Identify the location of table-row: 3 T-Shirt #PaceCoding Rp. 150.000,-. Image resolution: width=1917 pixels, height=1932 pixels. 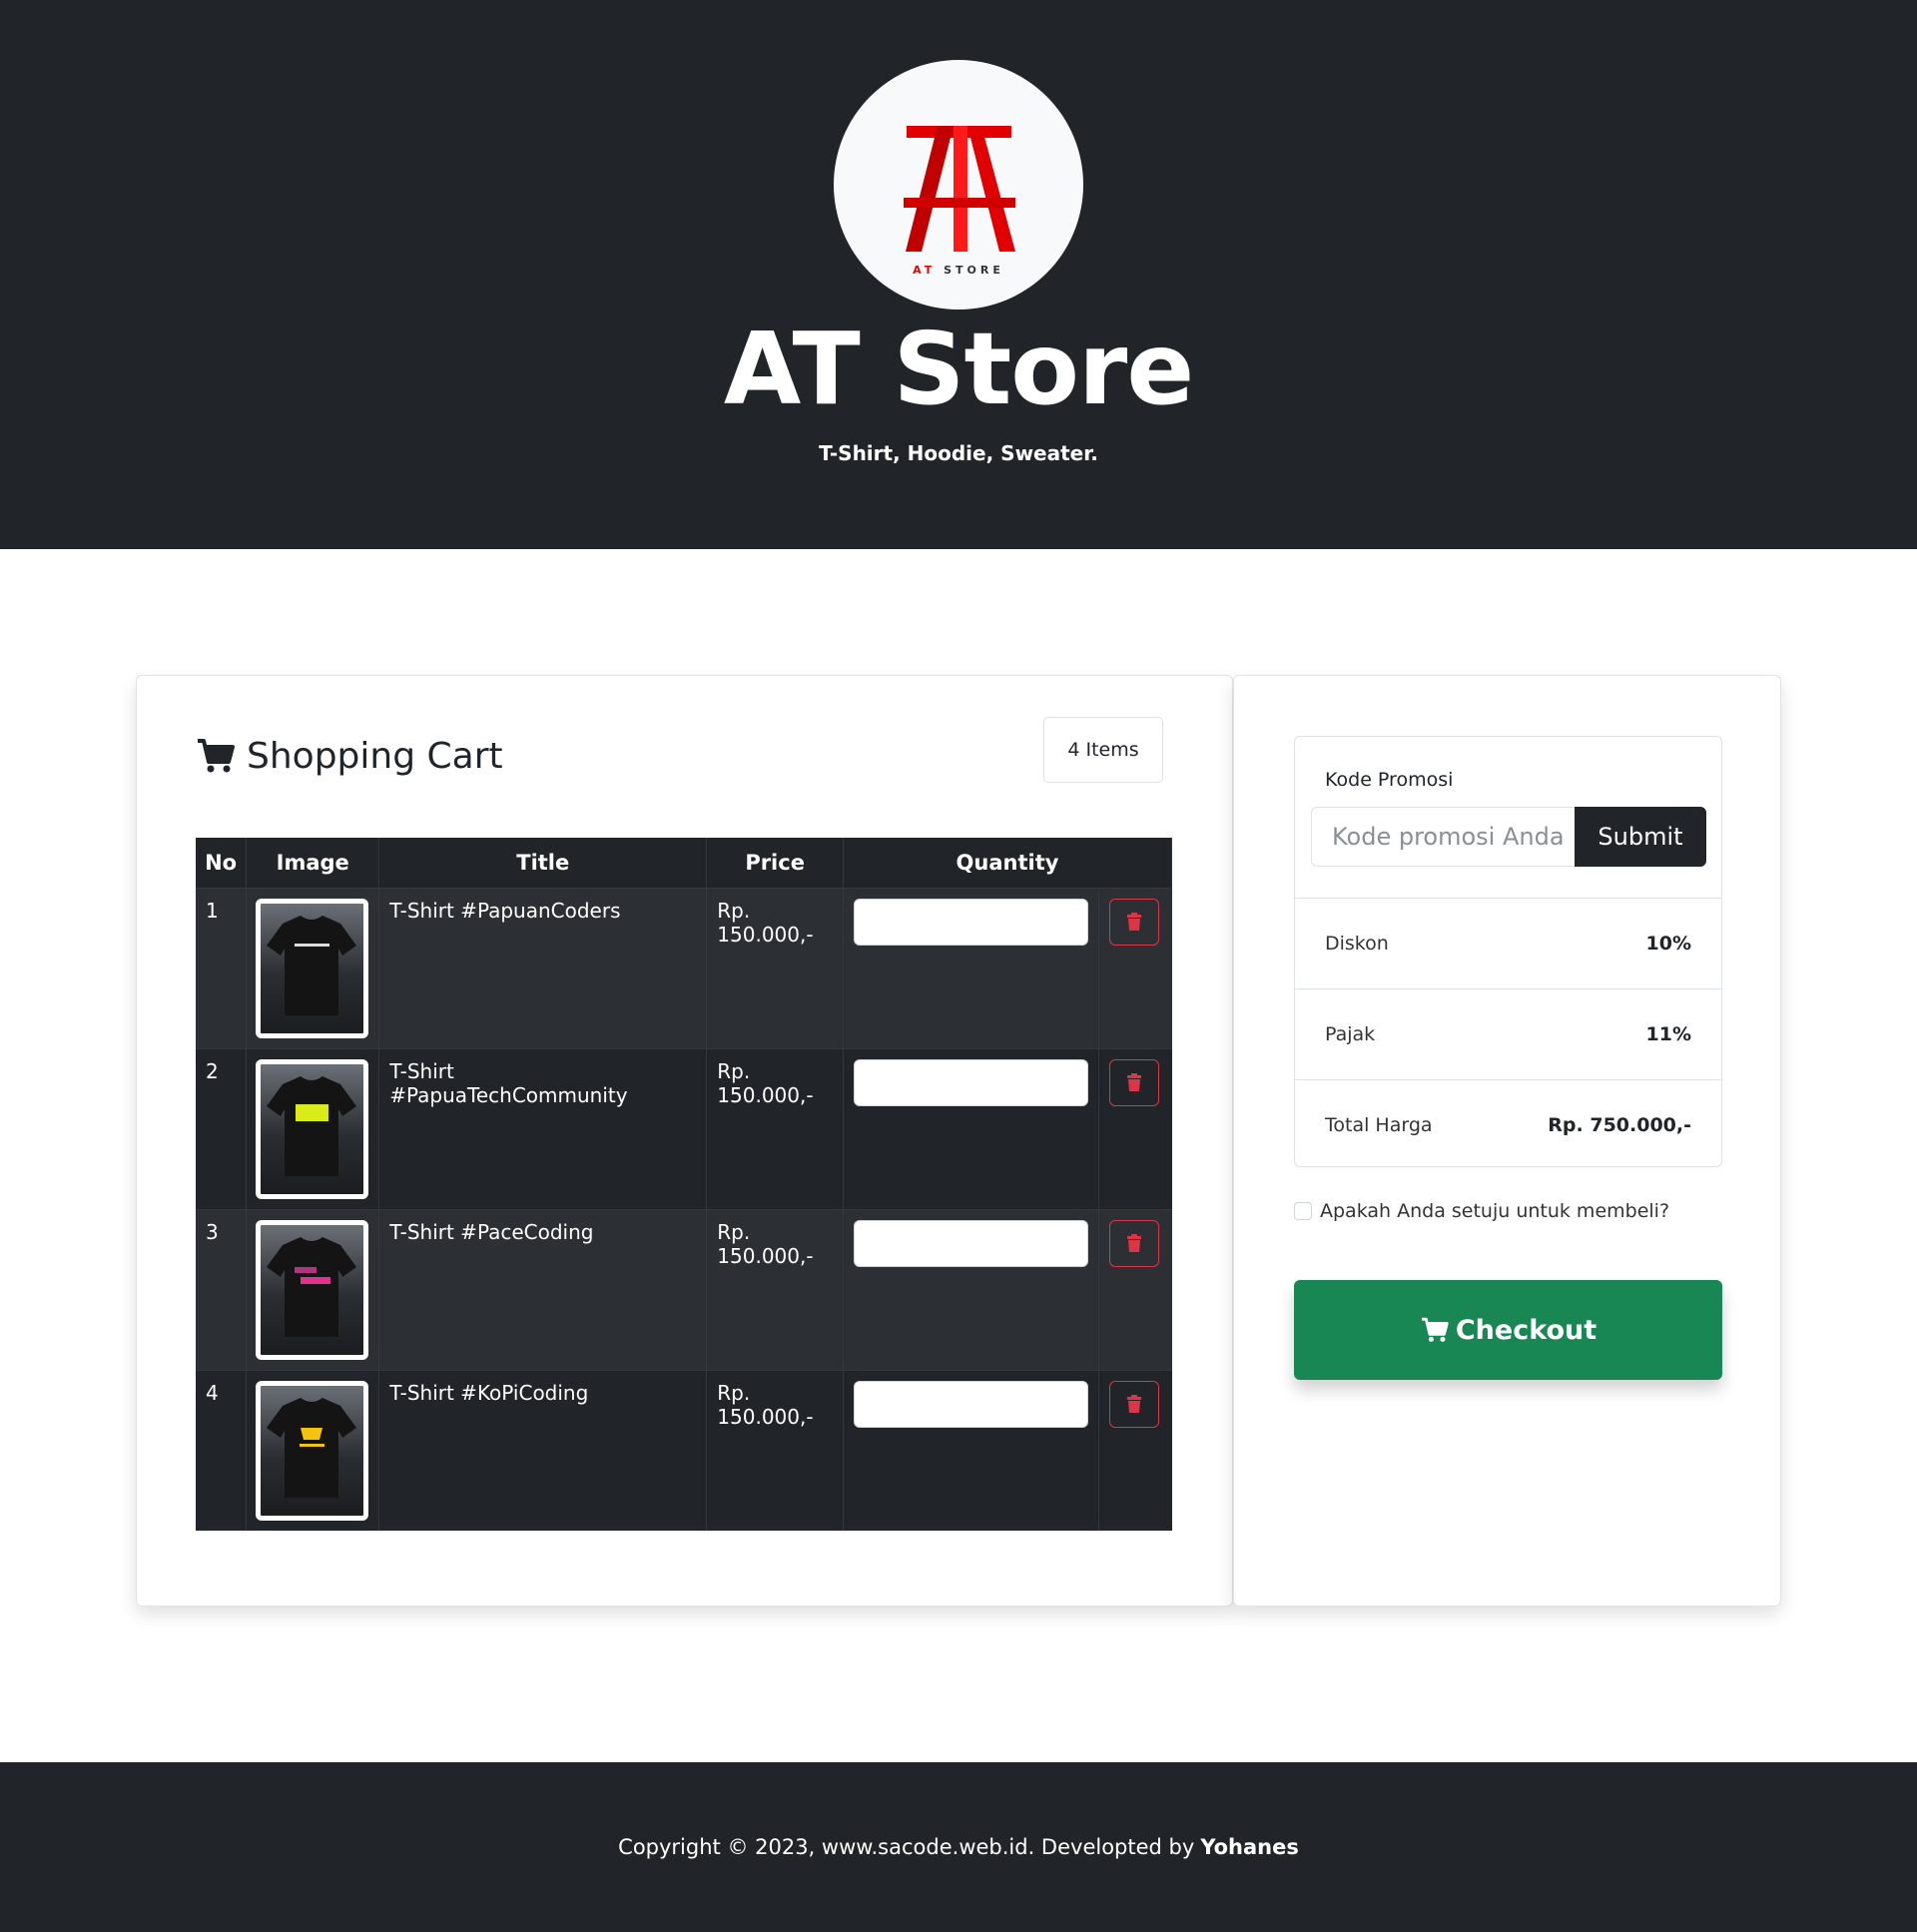
(684, 1289).